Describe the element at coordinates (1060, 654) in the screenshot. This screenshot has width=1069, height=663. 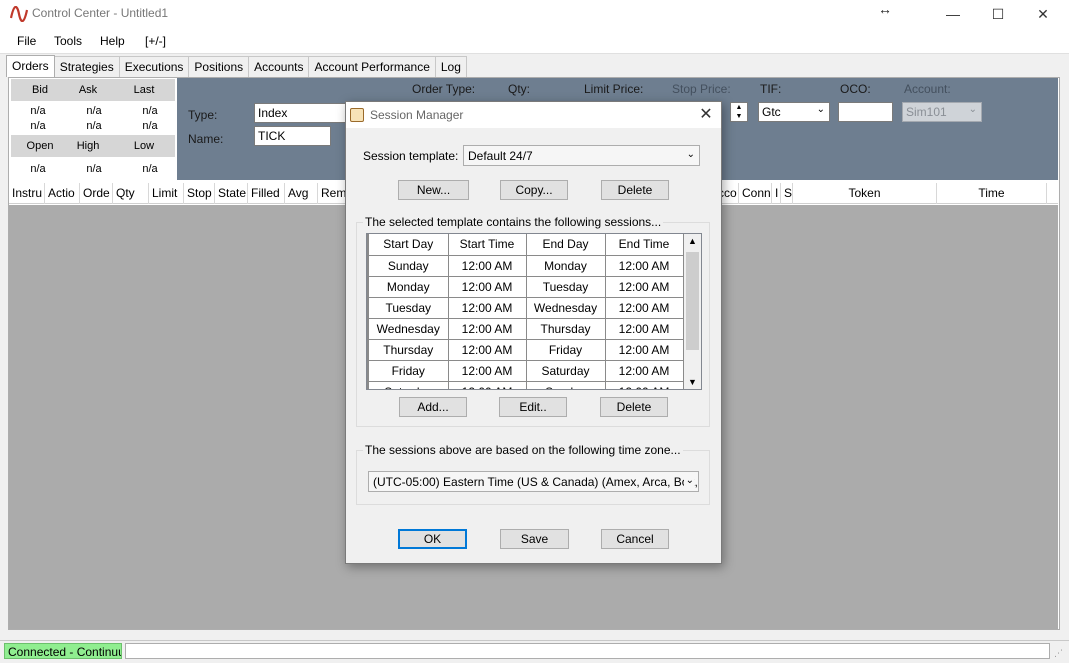
I see `resize-grip-icon: ⋰` at that location.